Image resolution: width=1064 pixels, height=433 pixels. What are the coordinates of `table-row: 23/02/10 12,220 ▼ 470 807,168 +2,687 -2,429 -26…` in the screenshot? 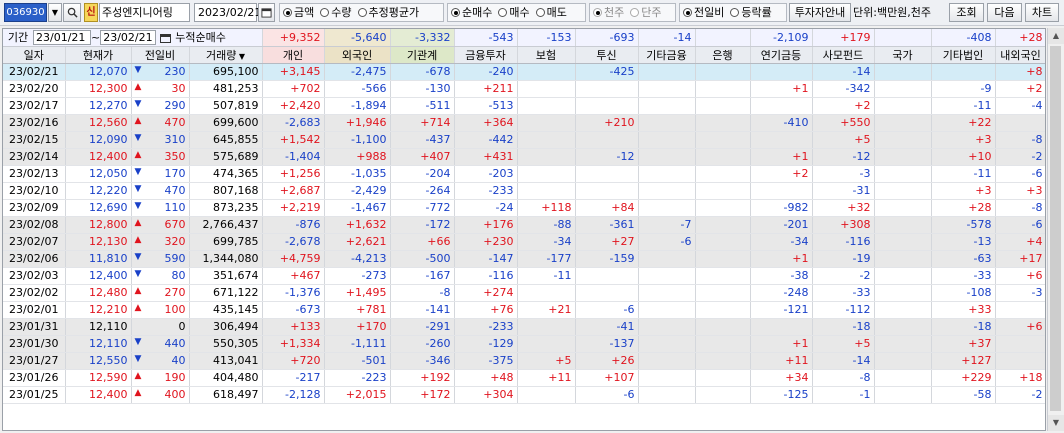 It's located at (524, 191).